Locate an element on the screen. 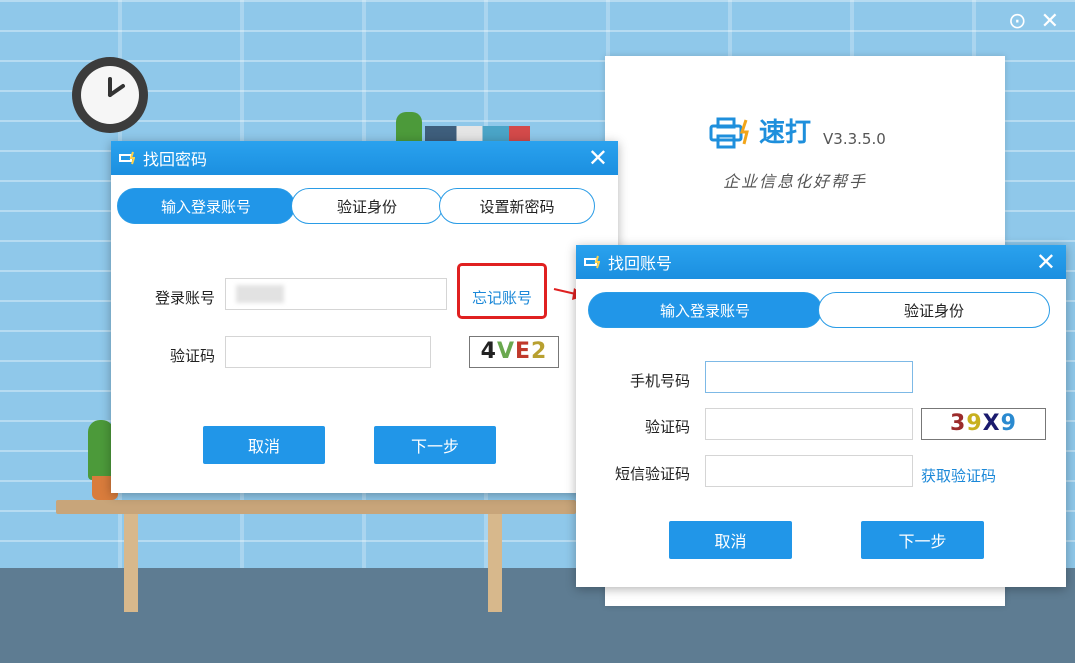 Image resolution: width=1075 pixels, height=663 pixels. step-indicator: 输入登录账号 验证身份 is located at coordinates (819, 310).